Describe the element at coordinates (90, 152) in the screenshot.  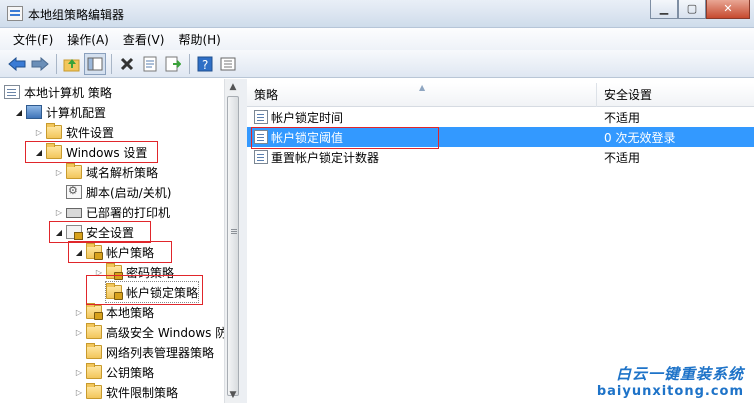
I see `tree-node-windows-settings: ◢ Windows 设置` at that location.